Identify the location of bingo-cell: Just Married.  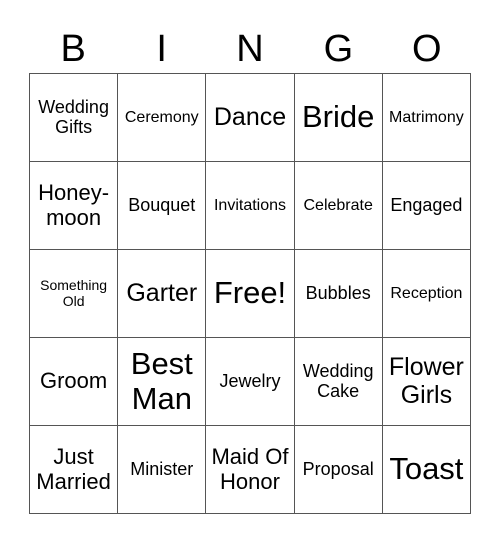
(74, 470).